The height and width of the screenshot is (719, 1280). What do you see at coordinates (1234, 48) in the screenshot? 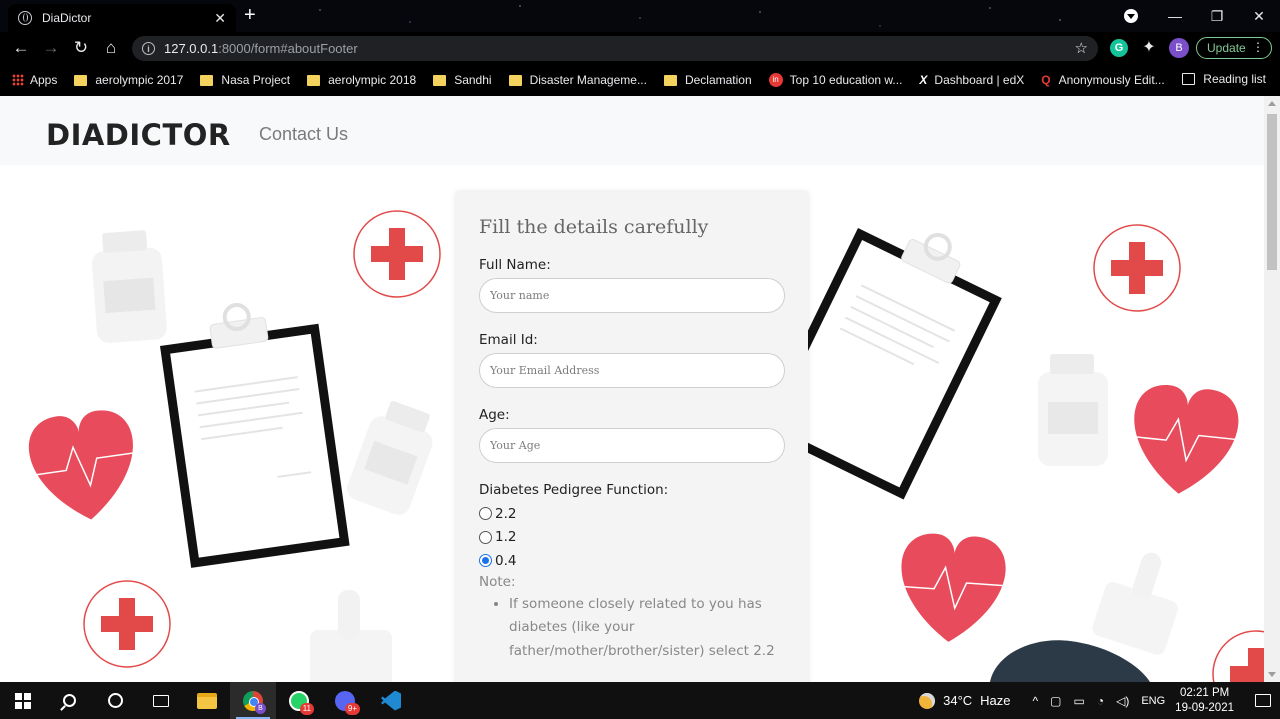
I see `update-button: Update ⋮` at bounding box center [1234, 48].